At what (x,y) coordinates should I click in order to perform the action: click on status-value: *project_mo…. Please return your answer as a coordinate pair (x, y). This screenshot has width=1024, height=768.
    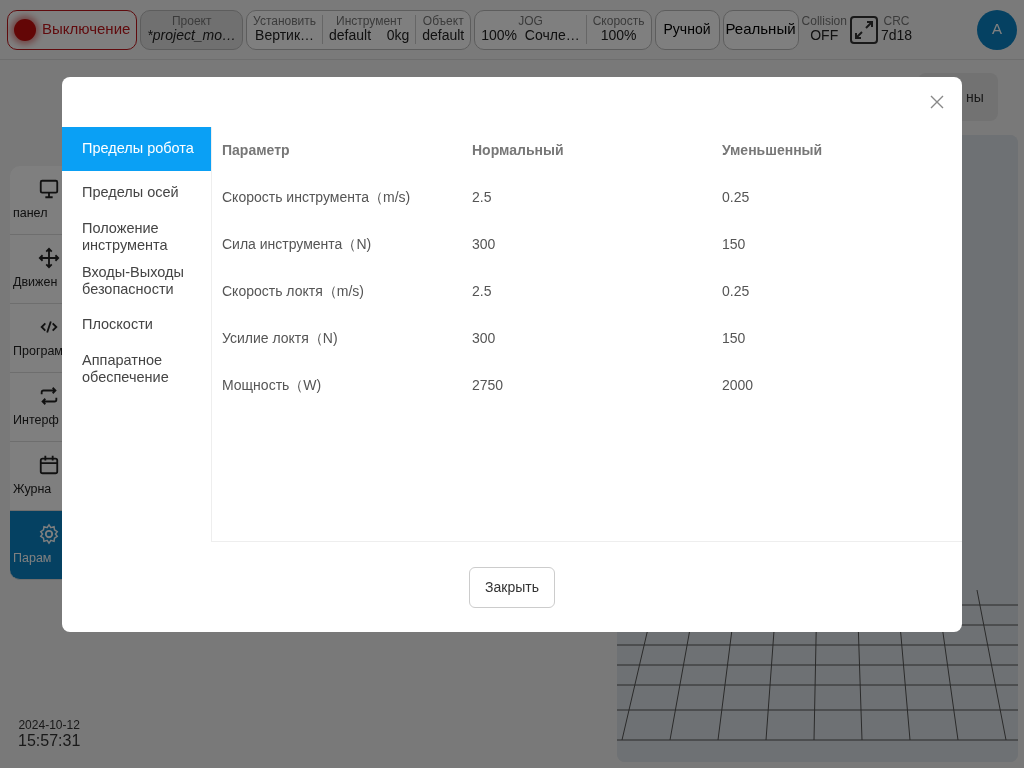
    Looking at the image, I should click on (192, 36).